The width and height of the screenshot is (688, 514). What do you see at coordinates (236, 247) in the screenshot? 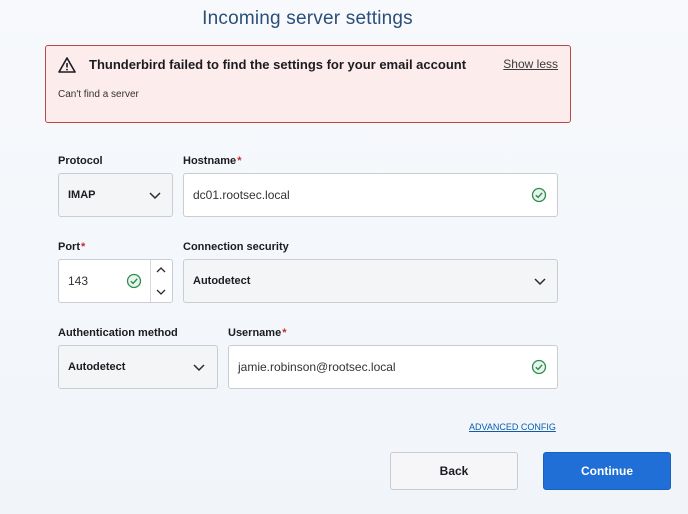
I see `connection-security-label: Connection security` at bounding box center [236, 247].